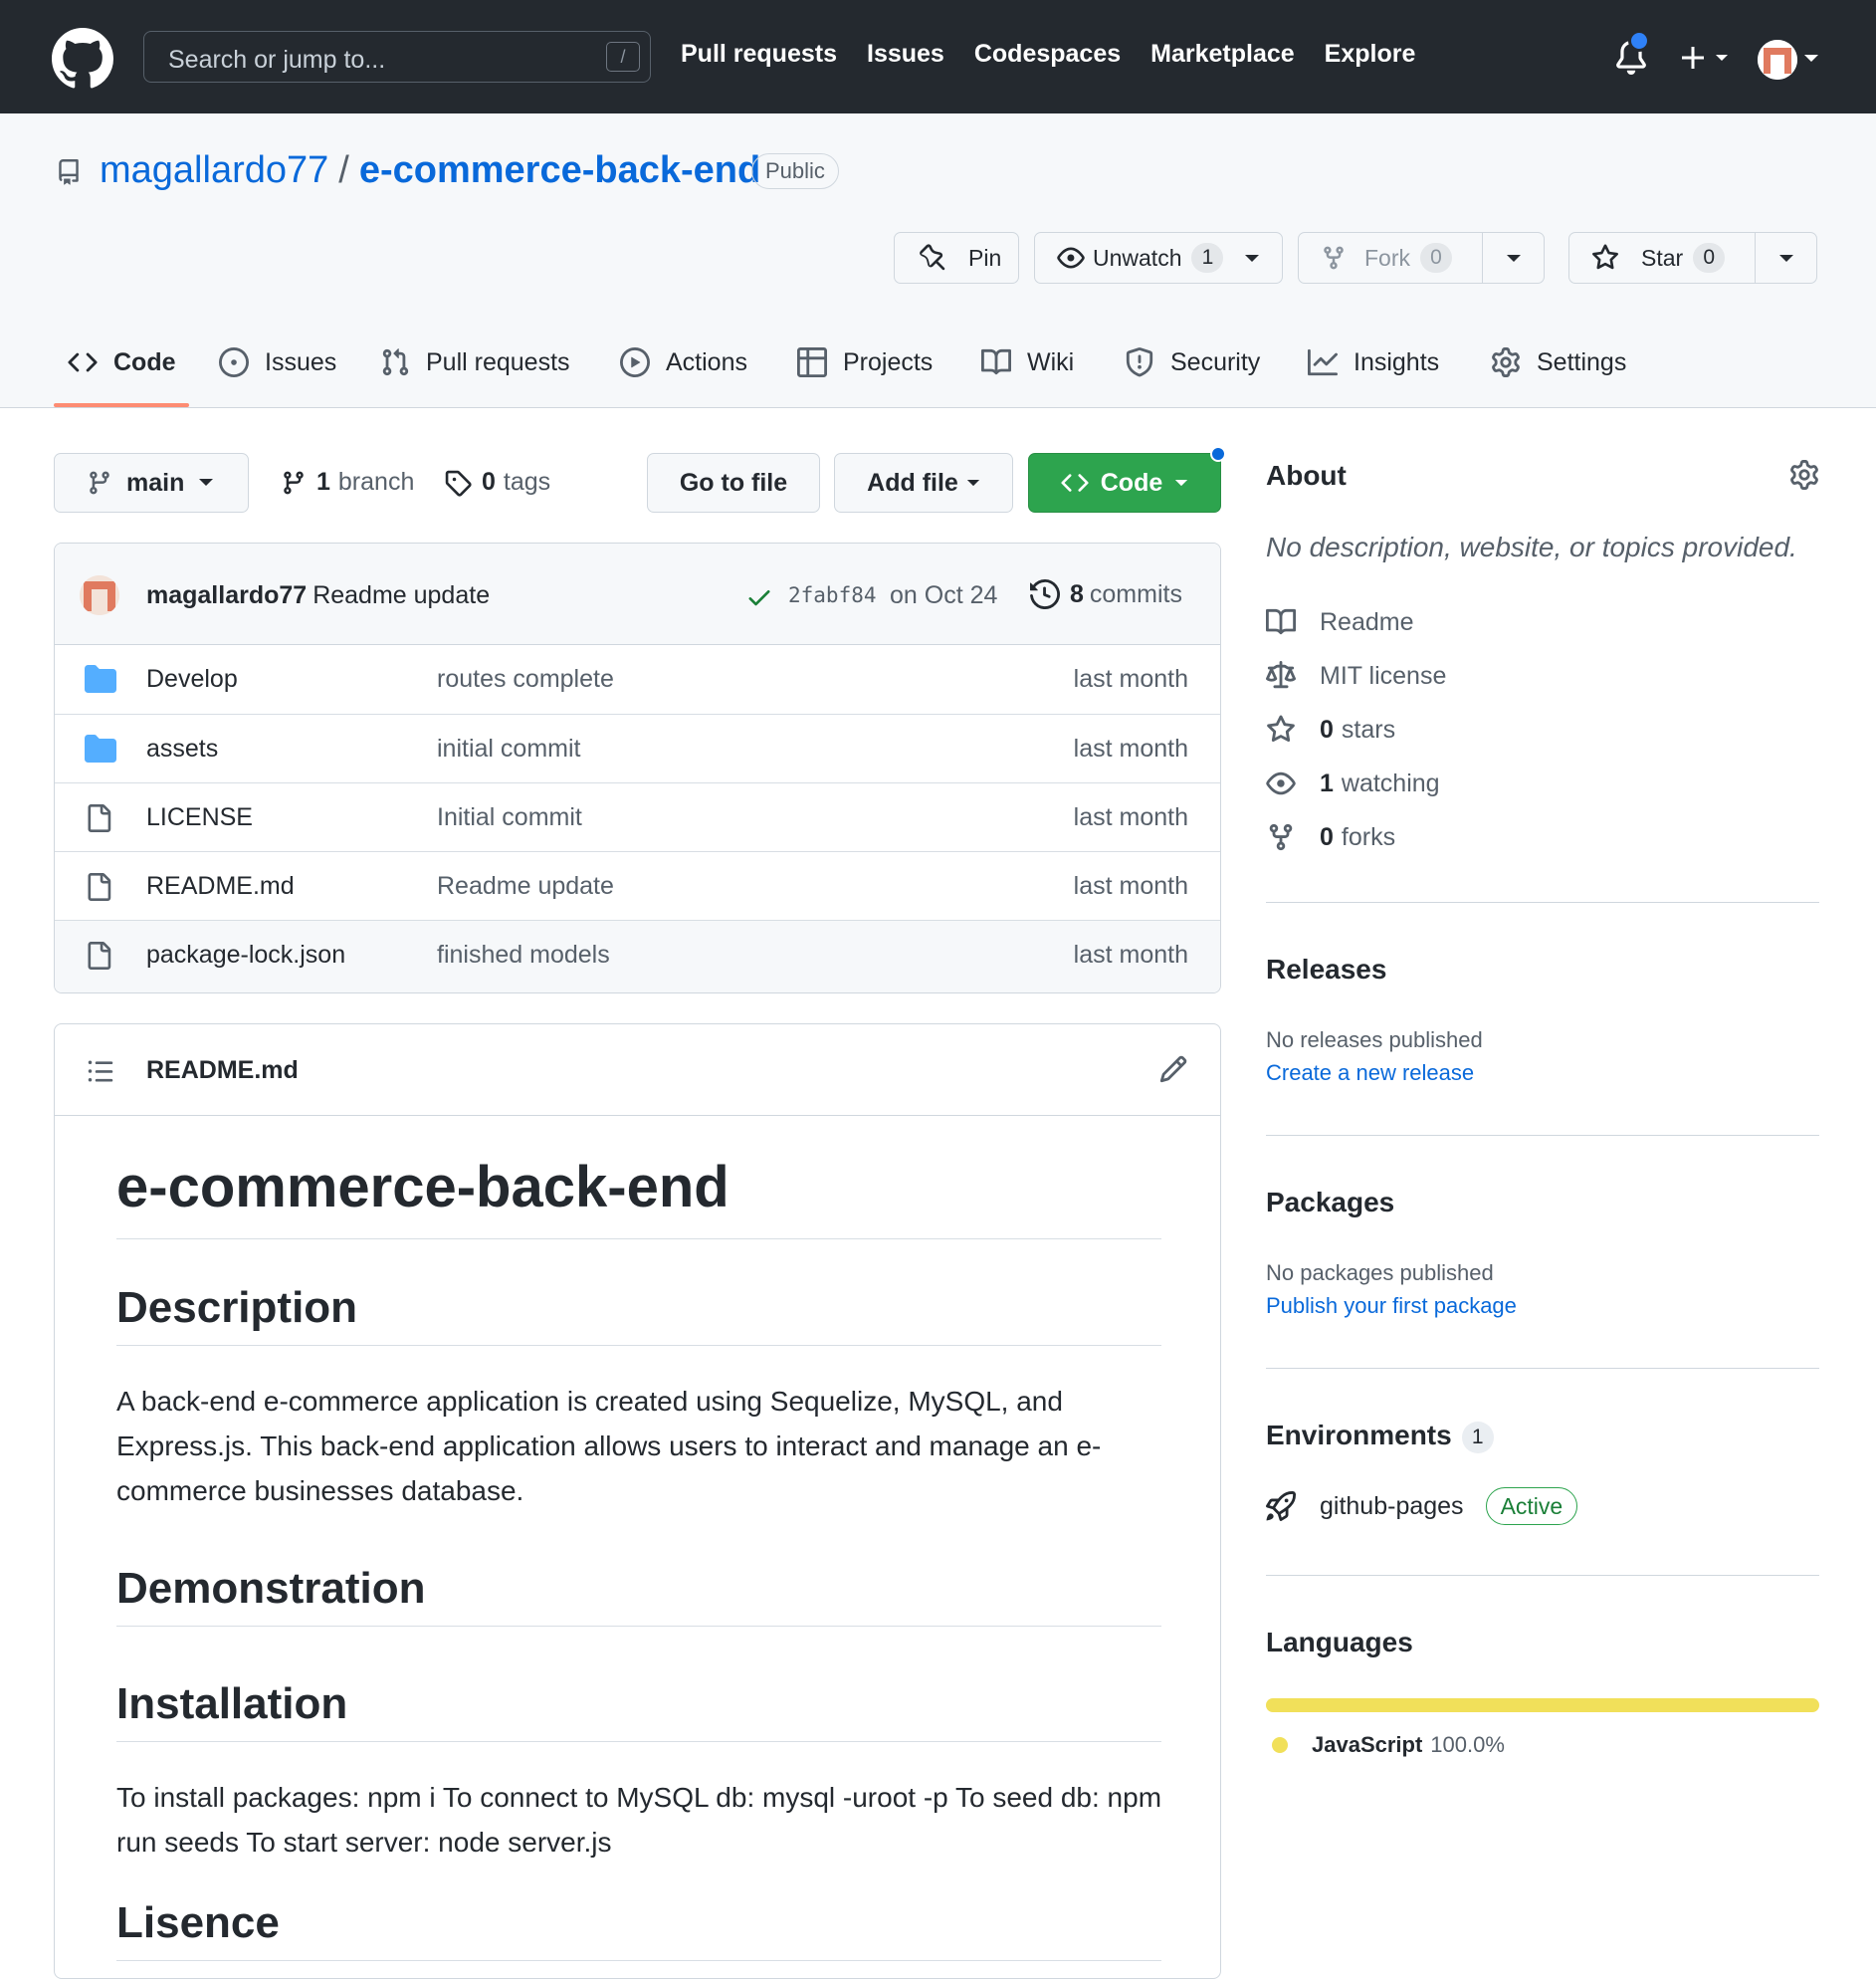 This screenshot has width=1876, height=1979. I want to click on language-item: JavaScript 100.0%, so click(1388, 1745).